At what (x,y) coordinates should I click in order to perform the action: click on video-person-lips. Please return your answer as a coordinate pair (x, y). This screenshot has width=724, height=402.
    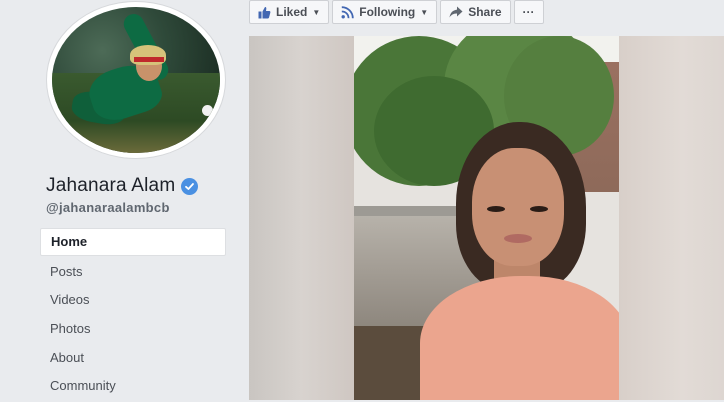
    Looking at the image, I should click on (518, 238).